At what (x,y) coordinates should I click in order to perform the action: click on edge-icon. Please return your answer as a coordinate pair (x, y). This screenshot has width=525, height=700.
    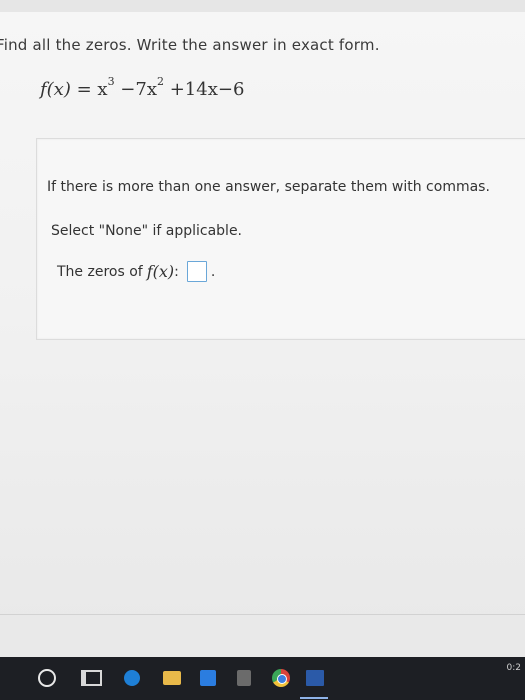
    Looking at the image, I should click on (132, 678).